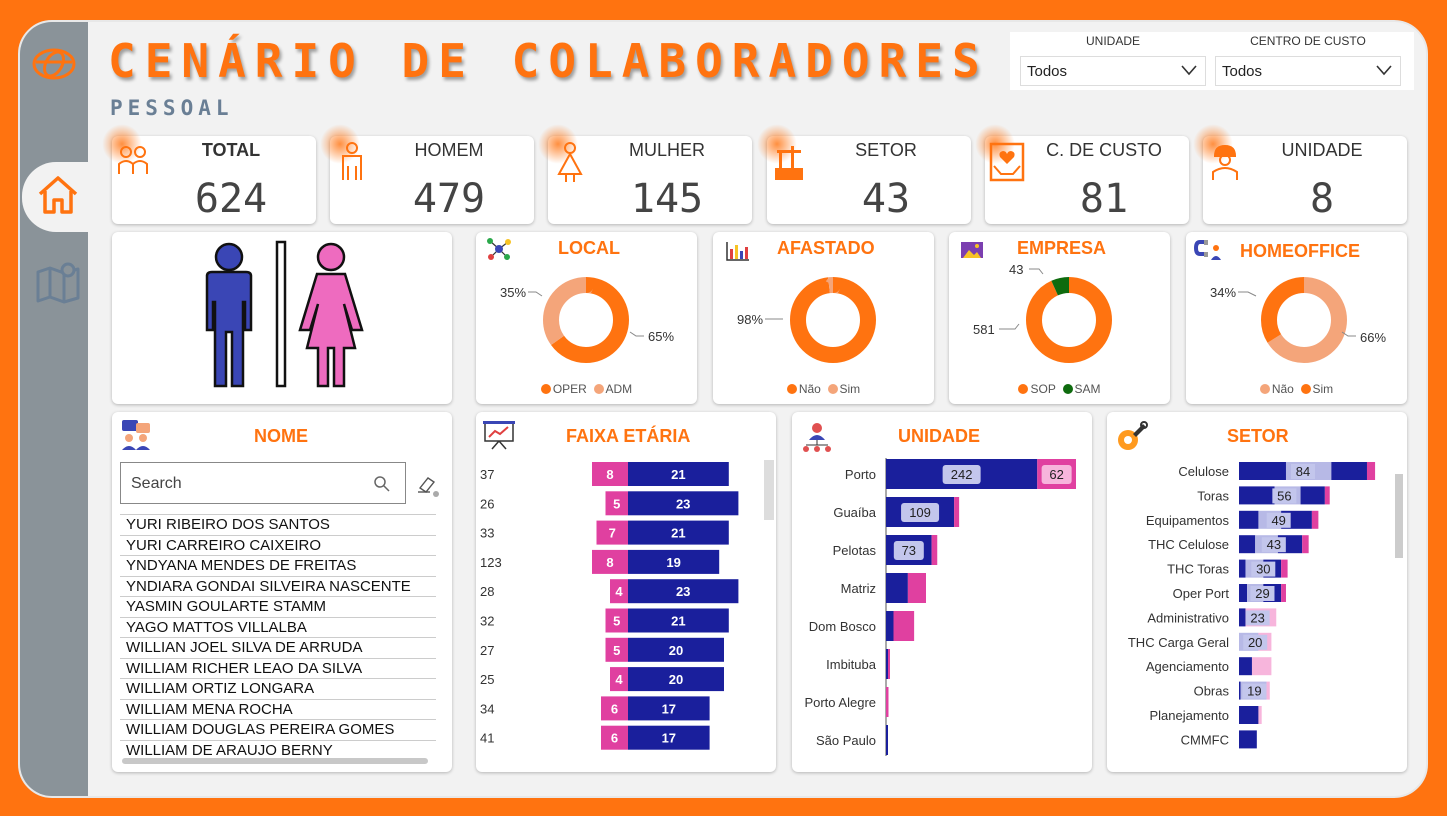  What do you see at coordinates (278, 627) in the screenshot?
I see `list-item: YAGO MATTOS VILLALBA` at bounding box center [278, 627].